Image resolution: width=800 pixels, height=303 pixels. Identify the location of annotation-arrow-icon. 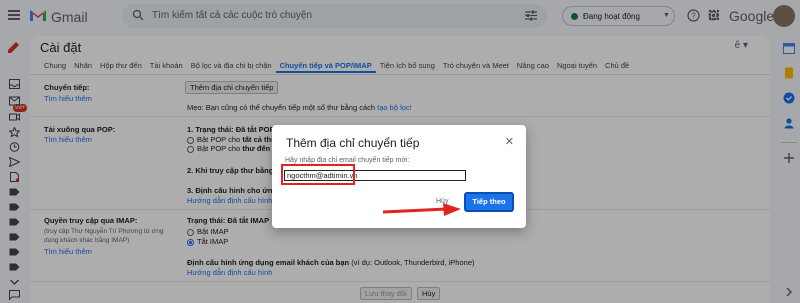
(422, 209).